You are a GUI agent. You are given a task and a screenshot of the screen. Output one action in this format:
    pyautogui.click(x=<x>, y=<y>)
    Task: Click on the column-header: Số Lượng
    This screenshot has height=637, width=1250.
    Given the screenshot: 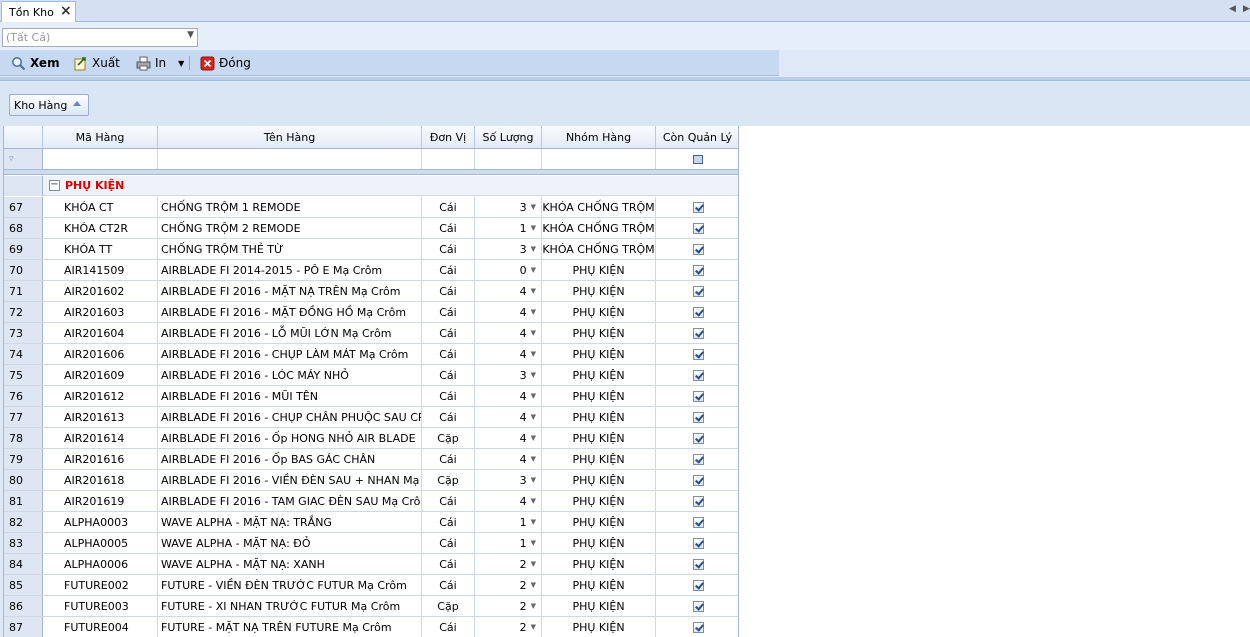 What is the action you would take?
    pyautogui.click(x=508, y=137)
    